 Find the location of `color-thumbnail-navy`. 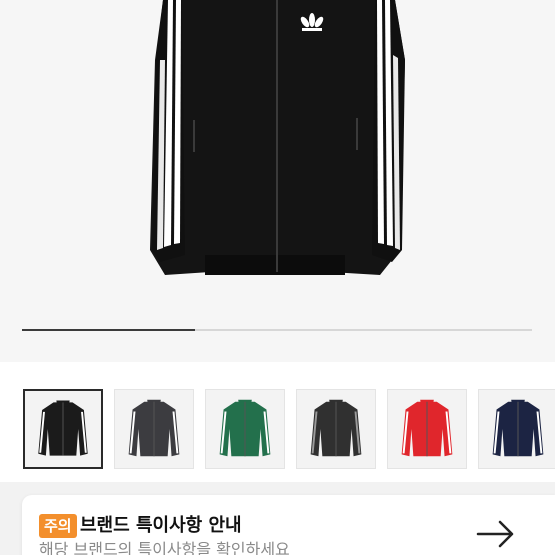

color-thumbnail-navy is located at coordinates (516, 429).